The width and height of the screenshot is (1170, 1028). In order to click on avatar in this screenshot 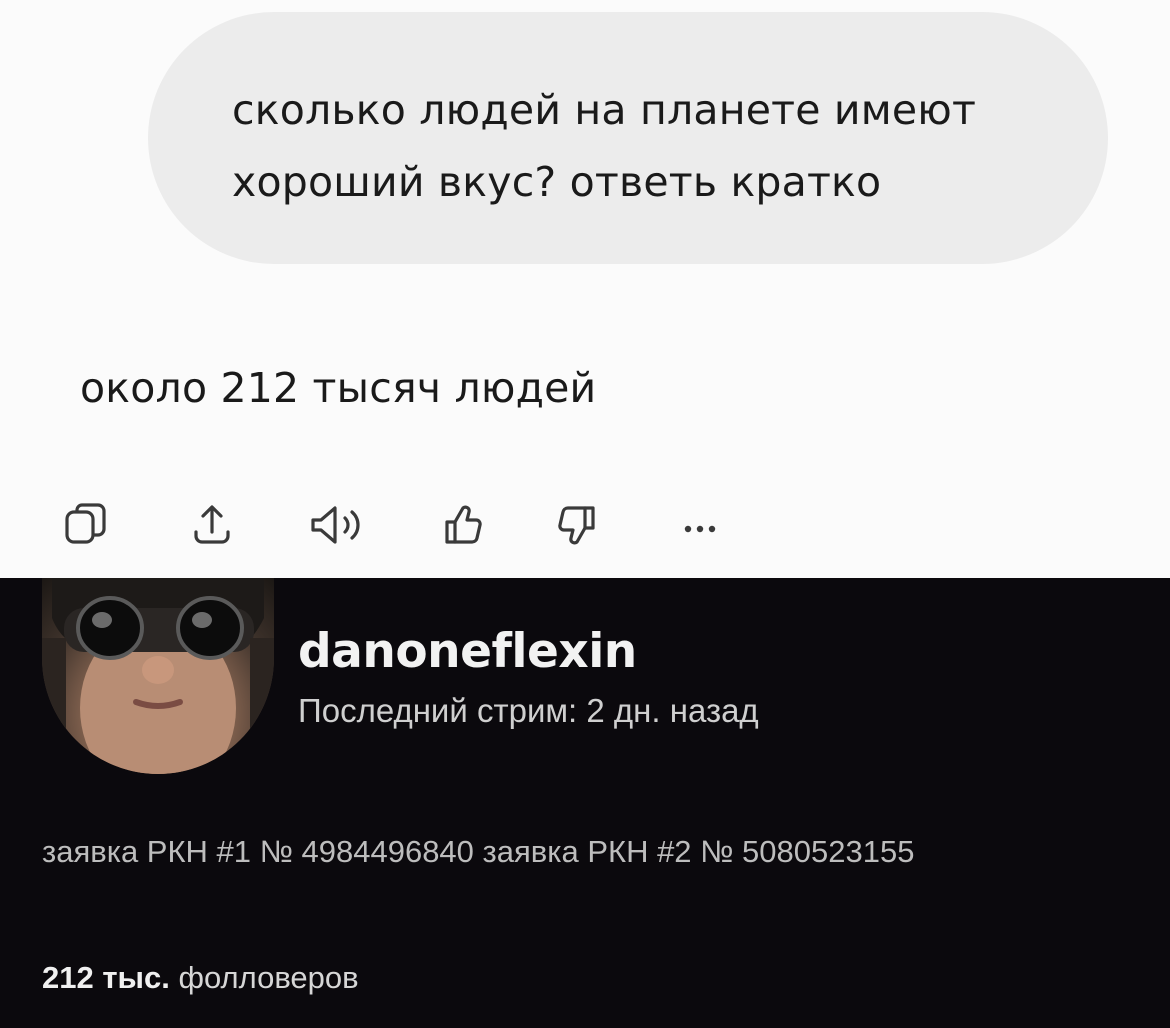, I will do `click(158, 676)`.